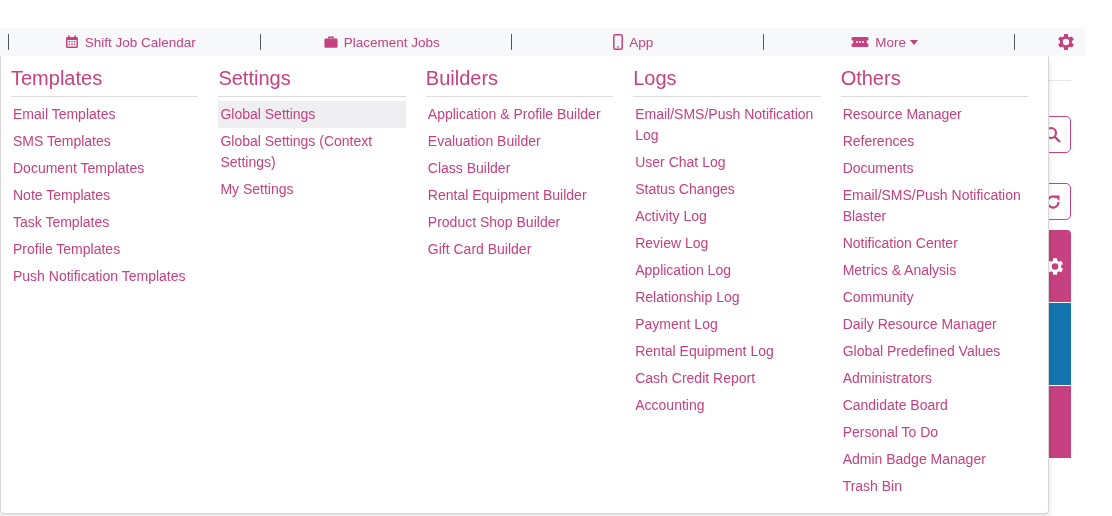 The height and width of the screenshot is (516, 1112). Describe the element at coordinates (71, 42) in the screenshot. I see `calendar-icon` at that location.